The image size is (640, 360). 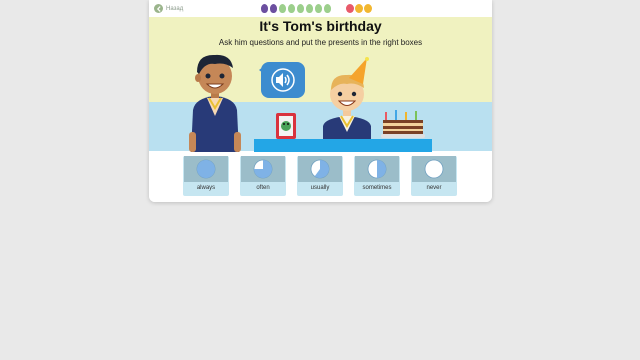 I want to click on answer-box-often: often, so click(x=263, y=176).